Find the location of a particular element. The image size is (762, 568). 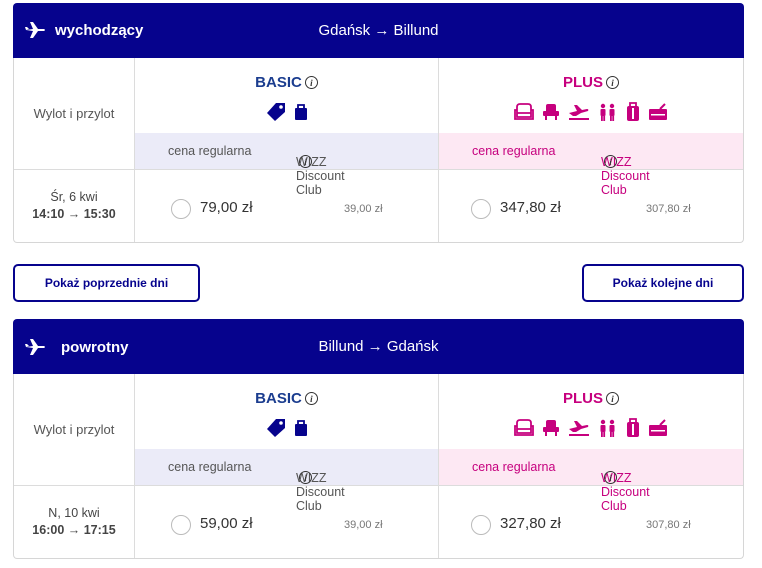

flight-date: Śr, 6 kwi 14:10 → 15:30 is located at coordinates (74, 205).